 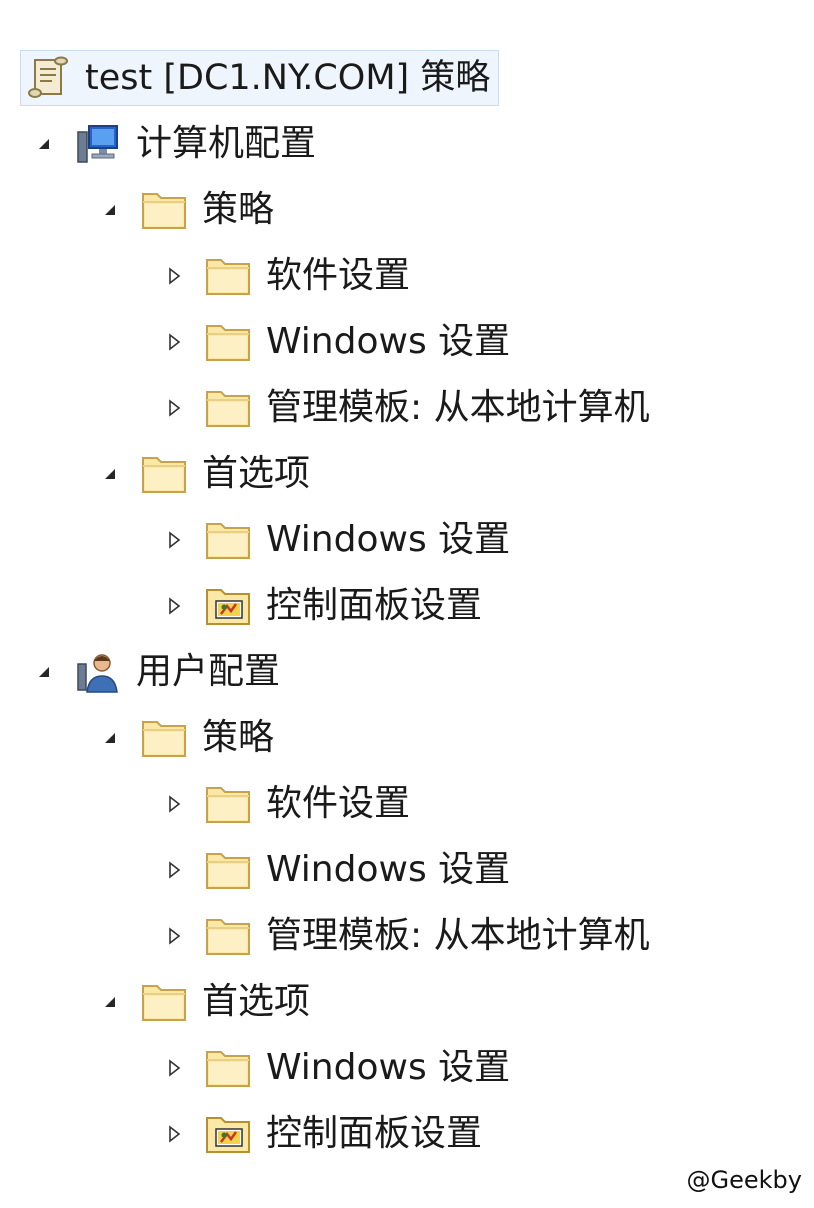 I want to click on tree-node-user-control-panel-settings: 控制面板设置, so click(x=321, y=1134).